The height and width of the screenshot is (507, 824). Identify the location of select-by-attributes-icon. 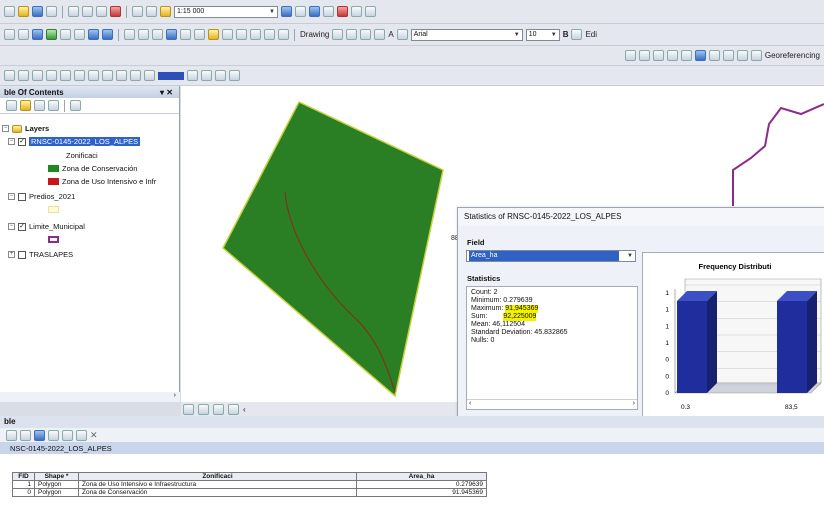
(39, 435).